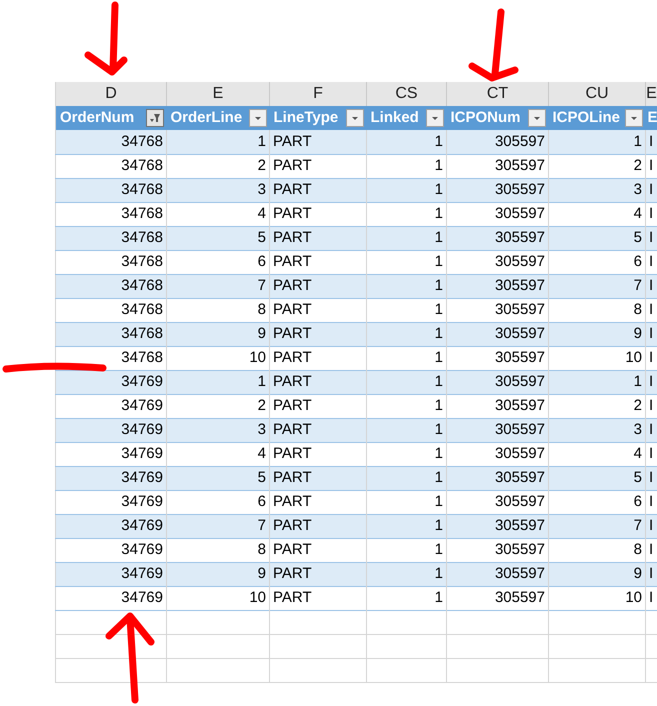  I want to click on table-header: ICPONum, so click(485, 118).